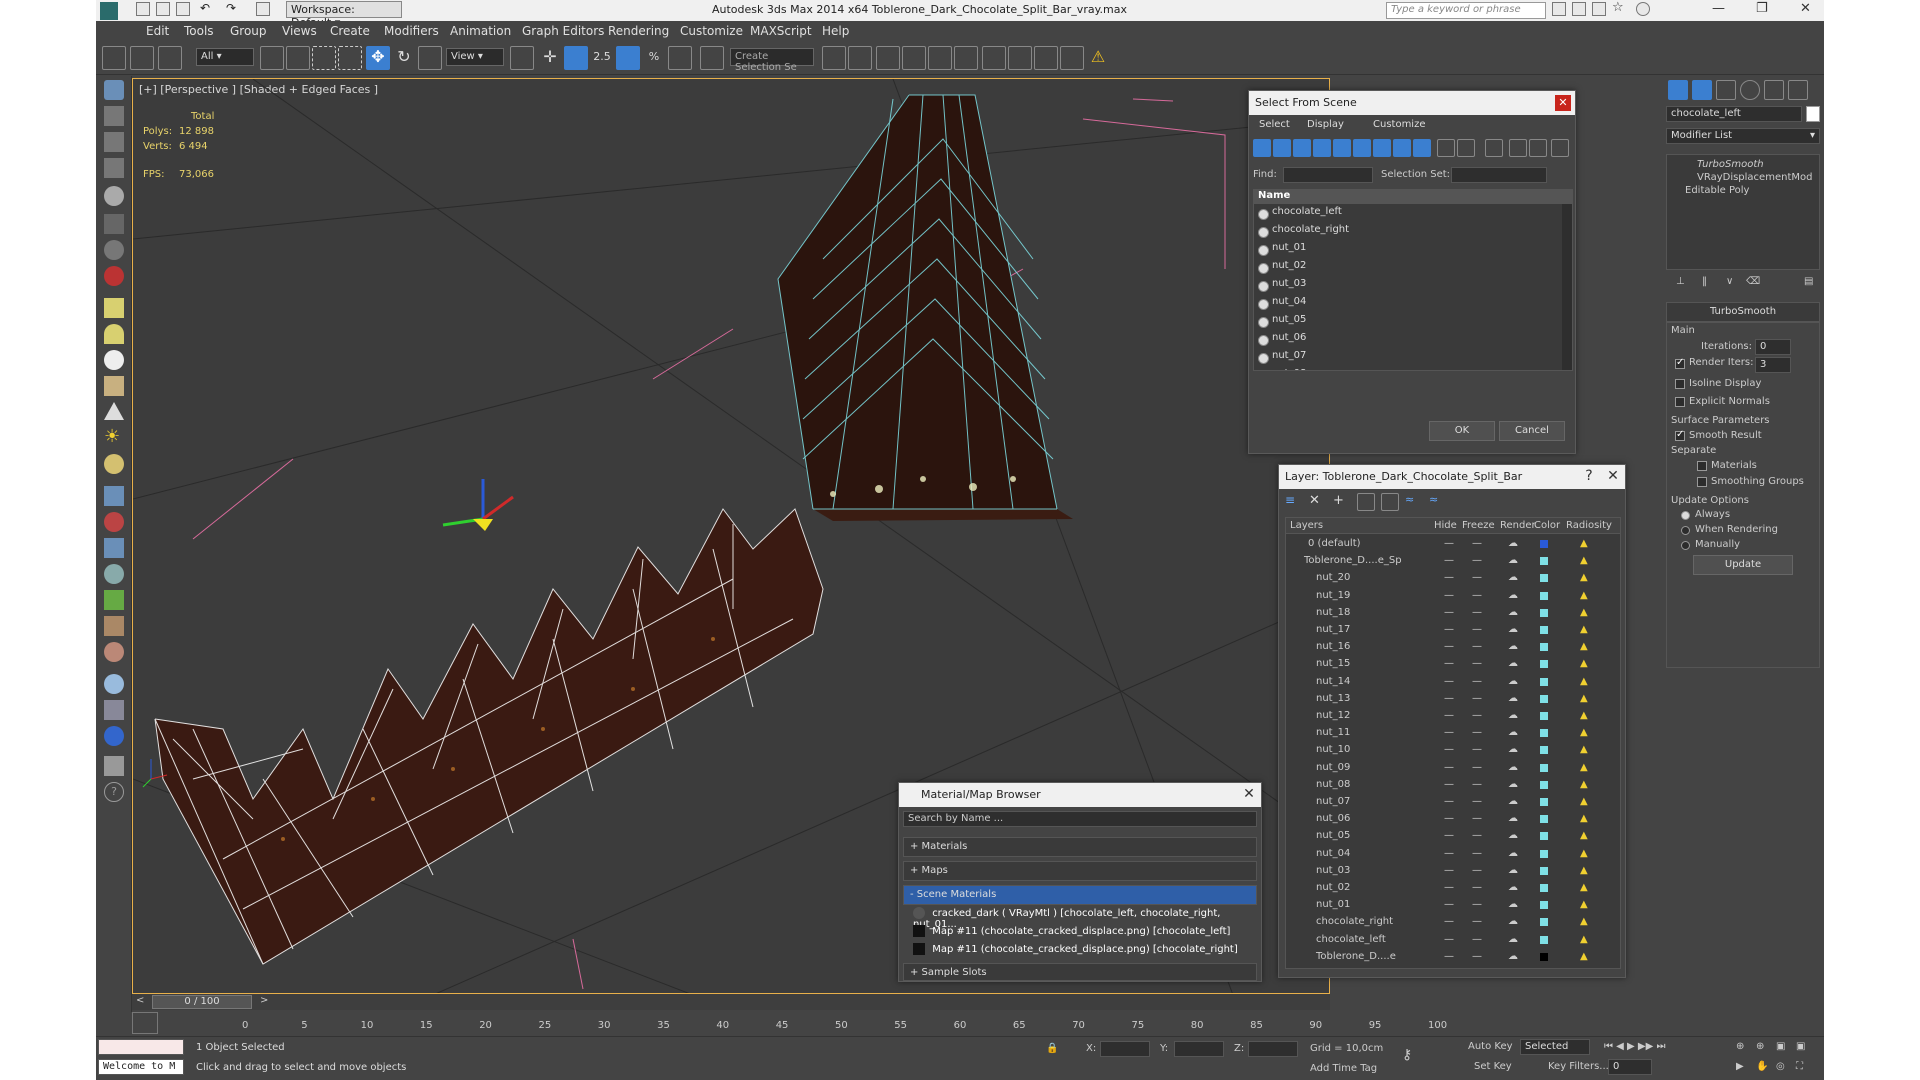 The height and width of the screenshot is (1080, 1920). What do you see at coordinates (1274, 124) in the screenshot?
I see `sfs-menu-select: Select` at bounding box center [1274, 124].